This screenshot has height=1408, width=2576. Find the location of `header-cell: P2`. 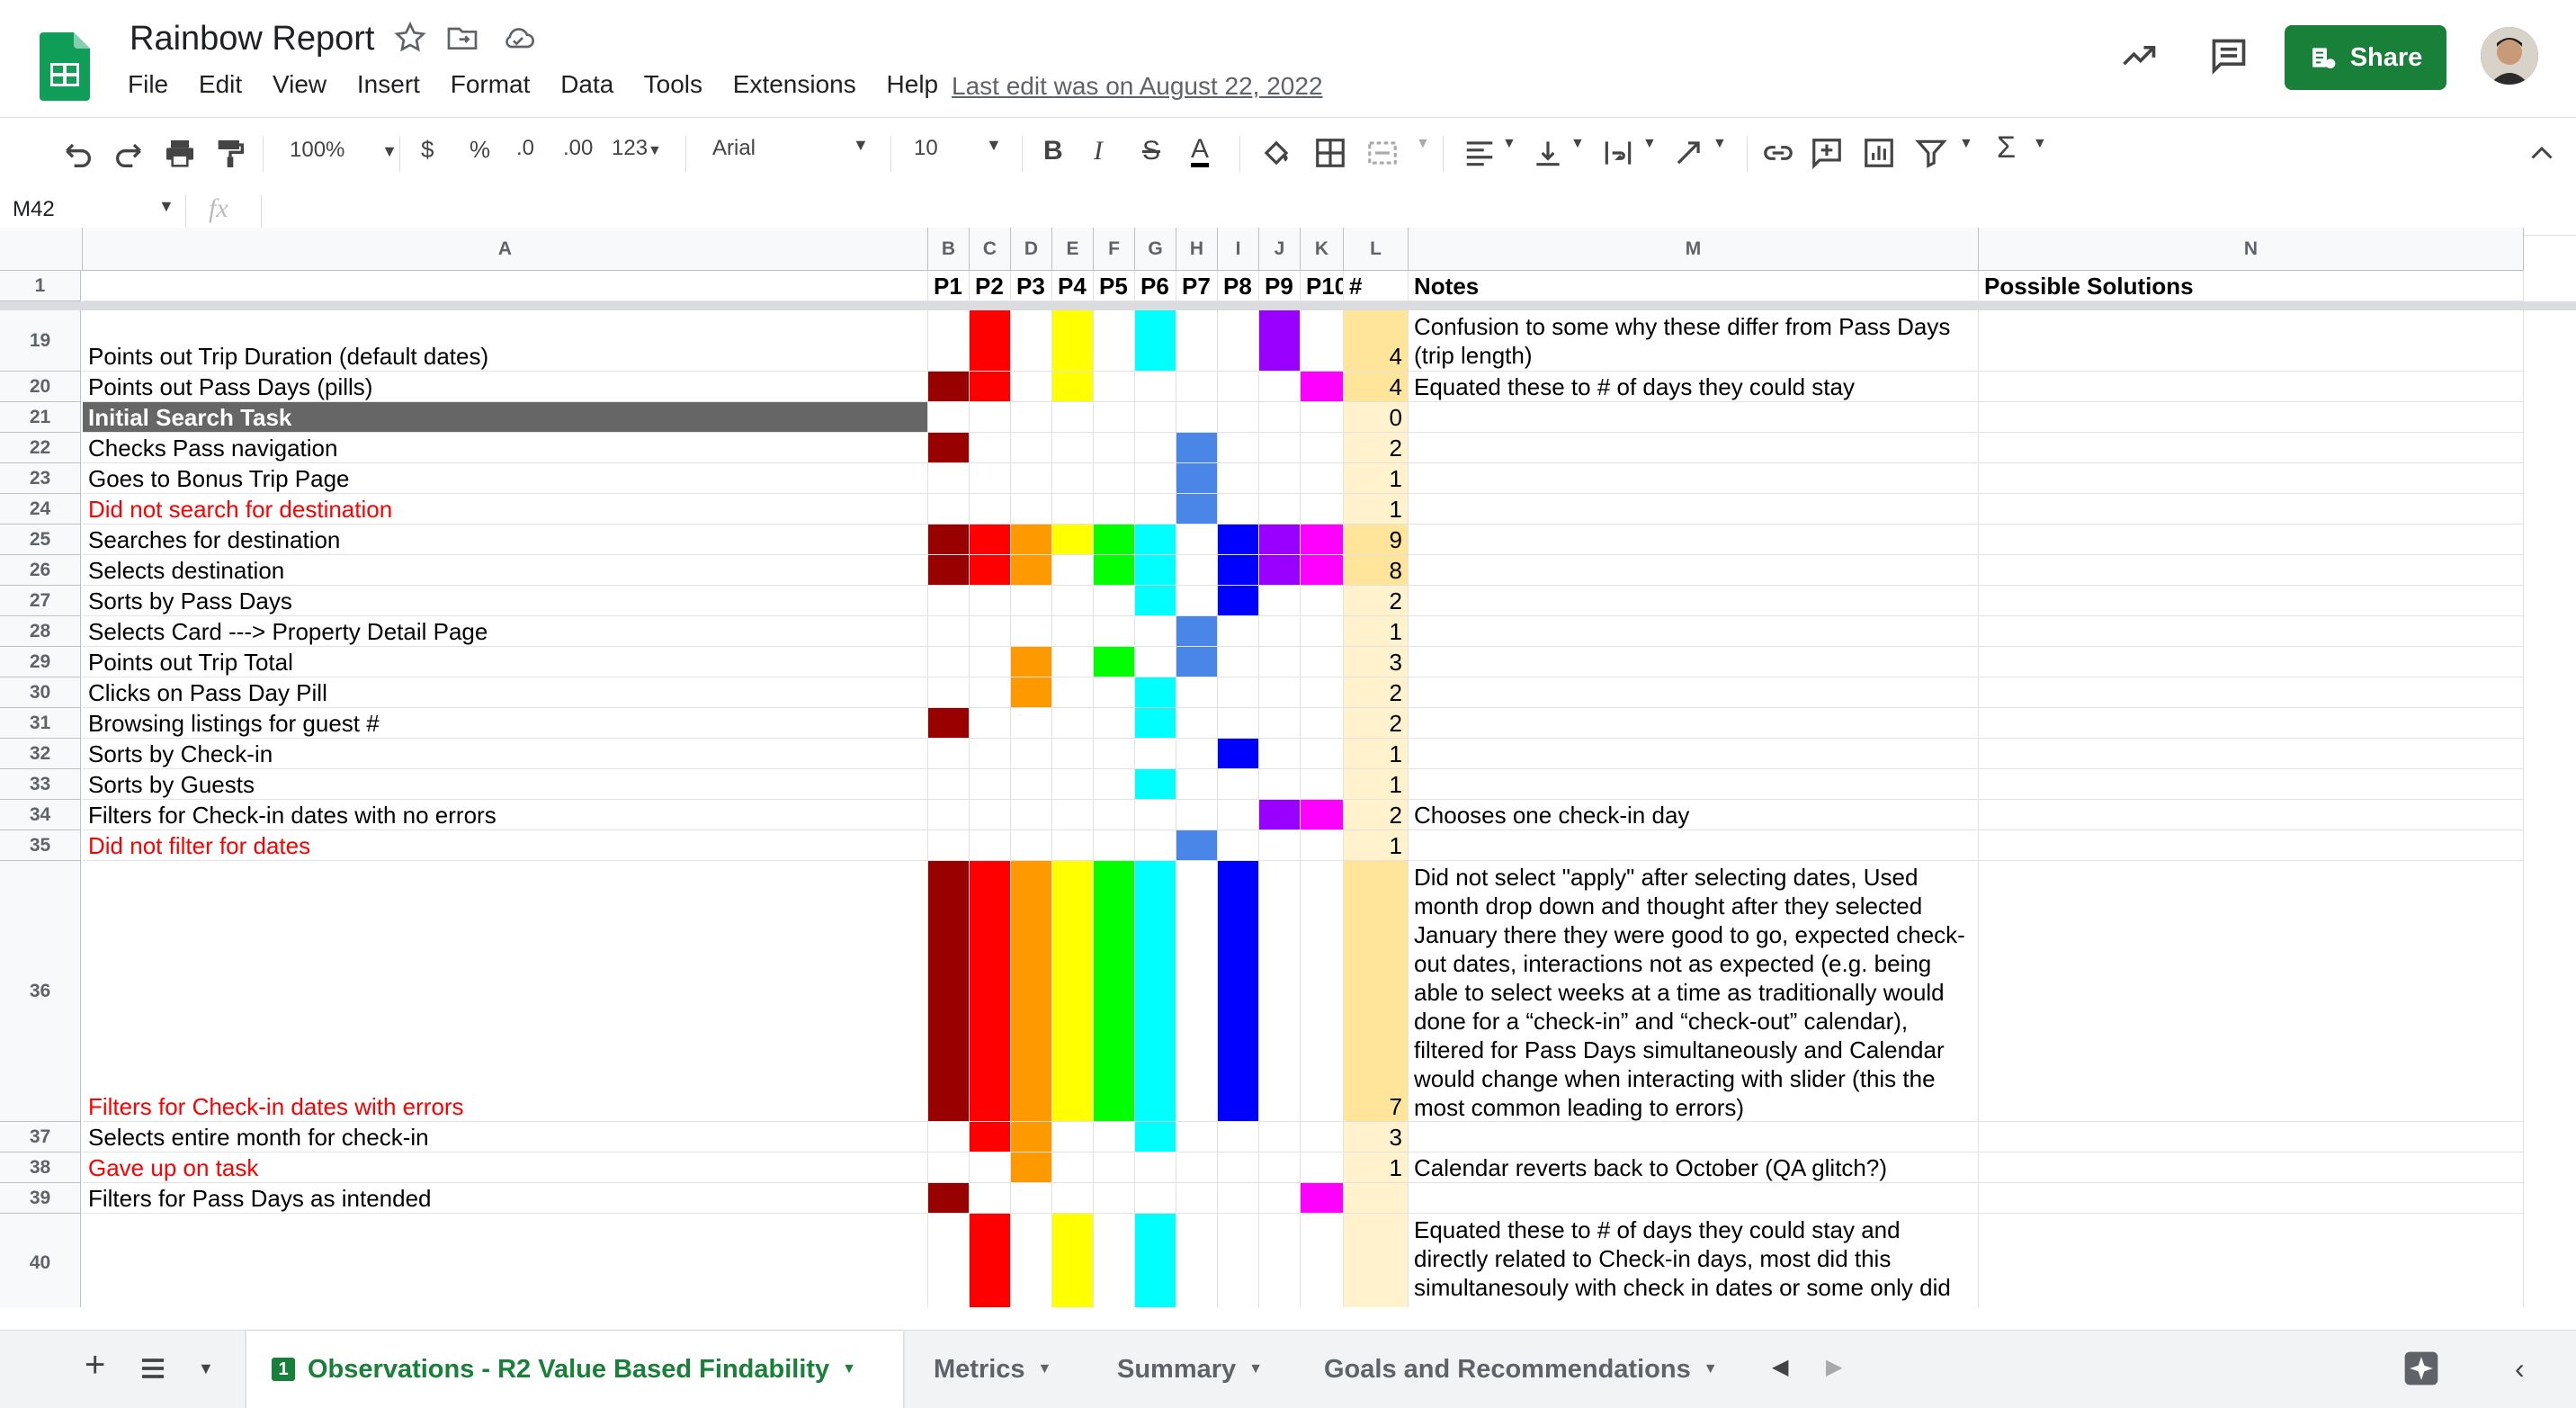

header-cell: P2 is located at coordinates (990, 286).